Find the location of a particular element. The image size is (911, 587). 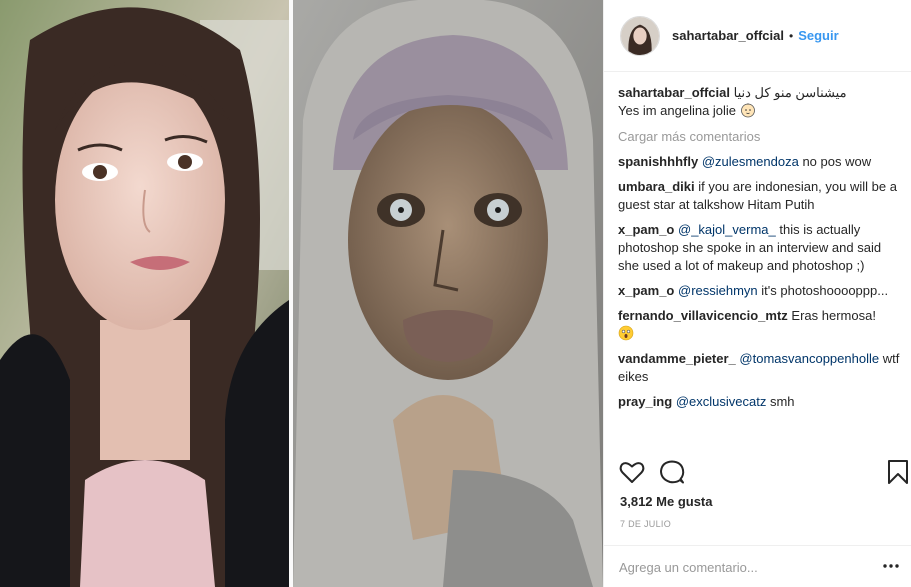

comment-username: spanishhhfly is located at coordinates (658, 161).